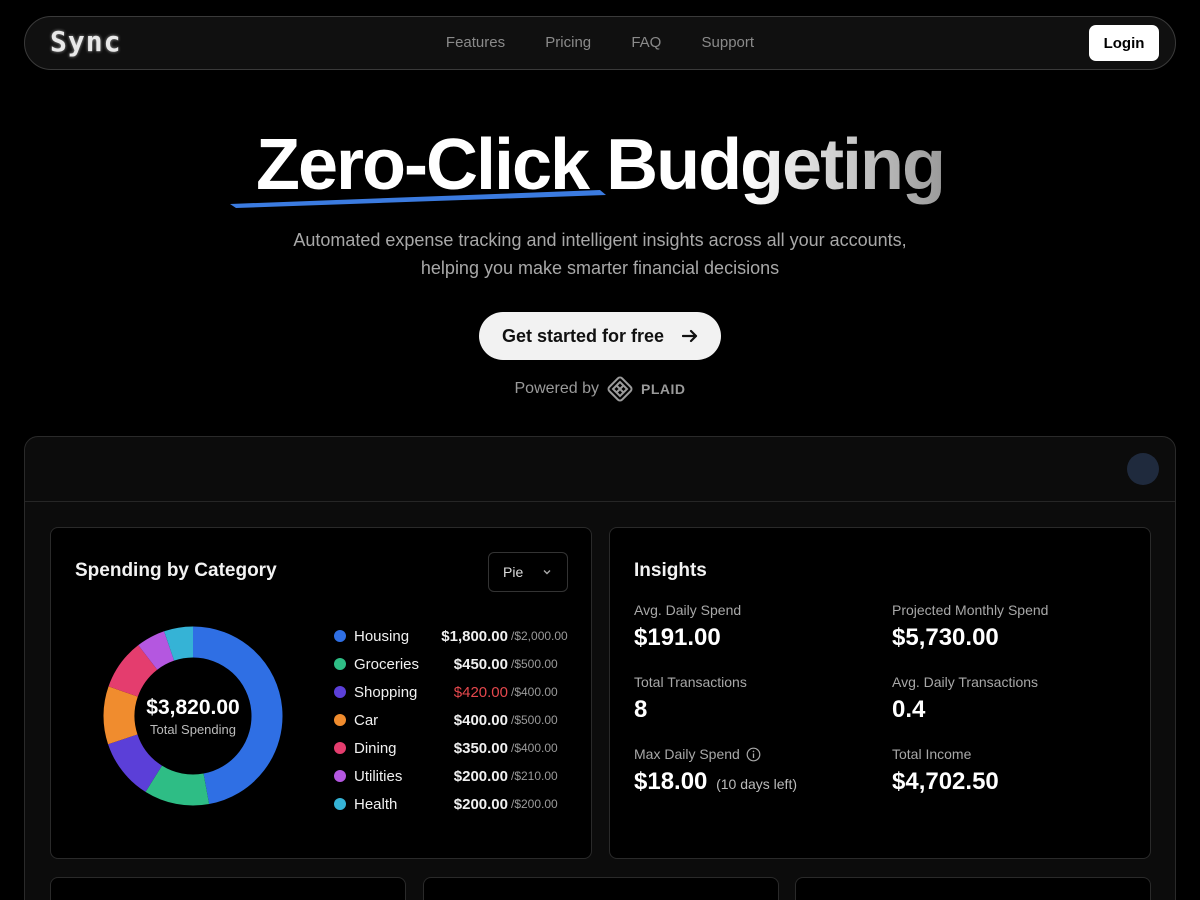 The height and width of the screenshot is (900, 1200). I want to click on days-left: (10 days left), so click(757, 784).